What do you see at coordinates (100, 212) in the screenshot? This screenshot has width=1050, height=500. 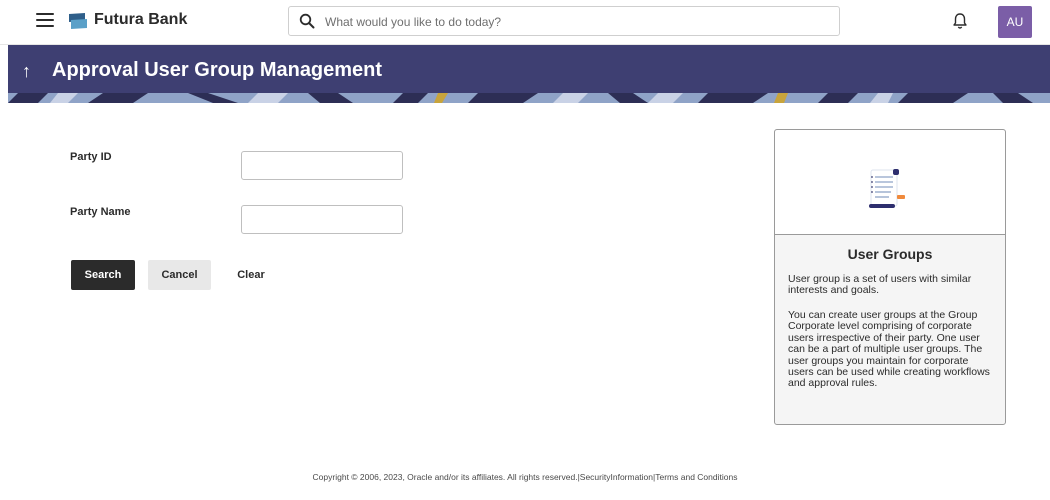 I see `party-name-label: Party Name` at bounding box center [100, 212].